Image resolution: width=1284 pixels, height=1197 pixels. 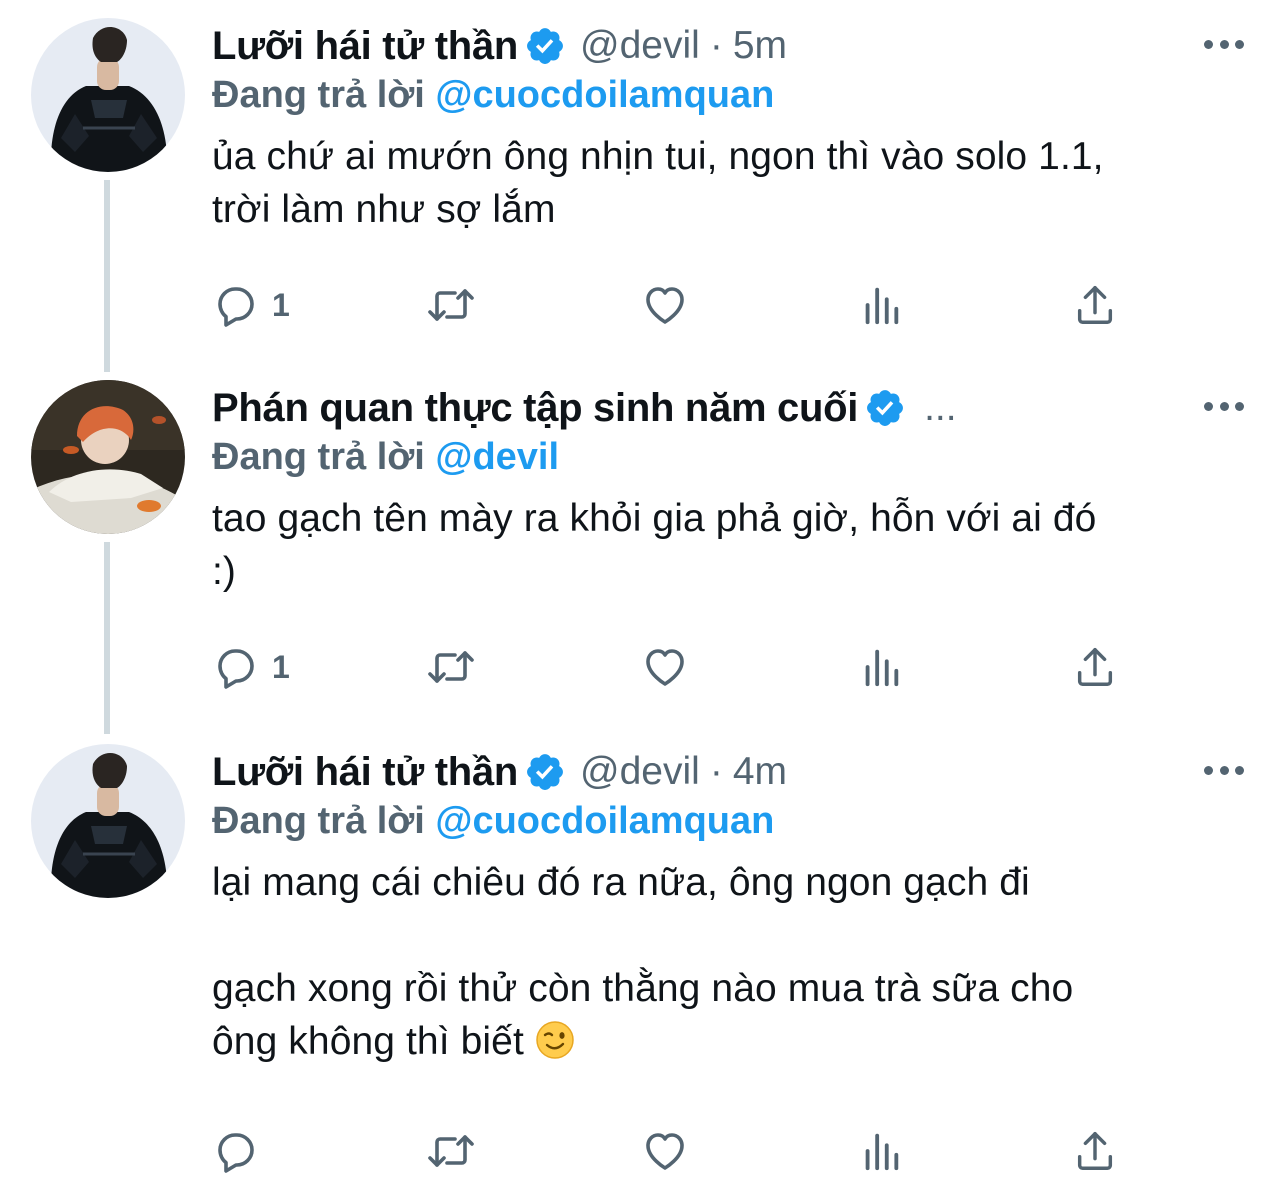 I want to click on tweet-header: Lưỡi hái tử thần @devil · 4m, so click(x=728, y=772).